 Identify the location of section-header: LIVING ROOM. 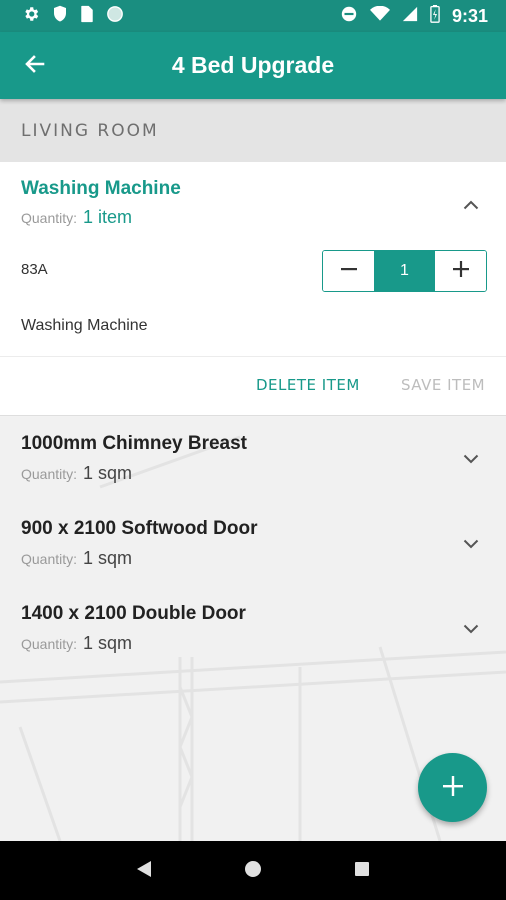
(253, 130).